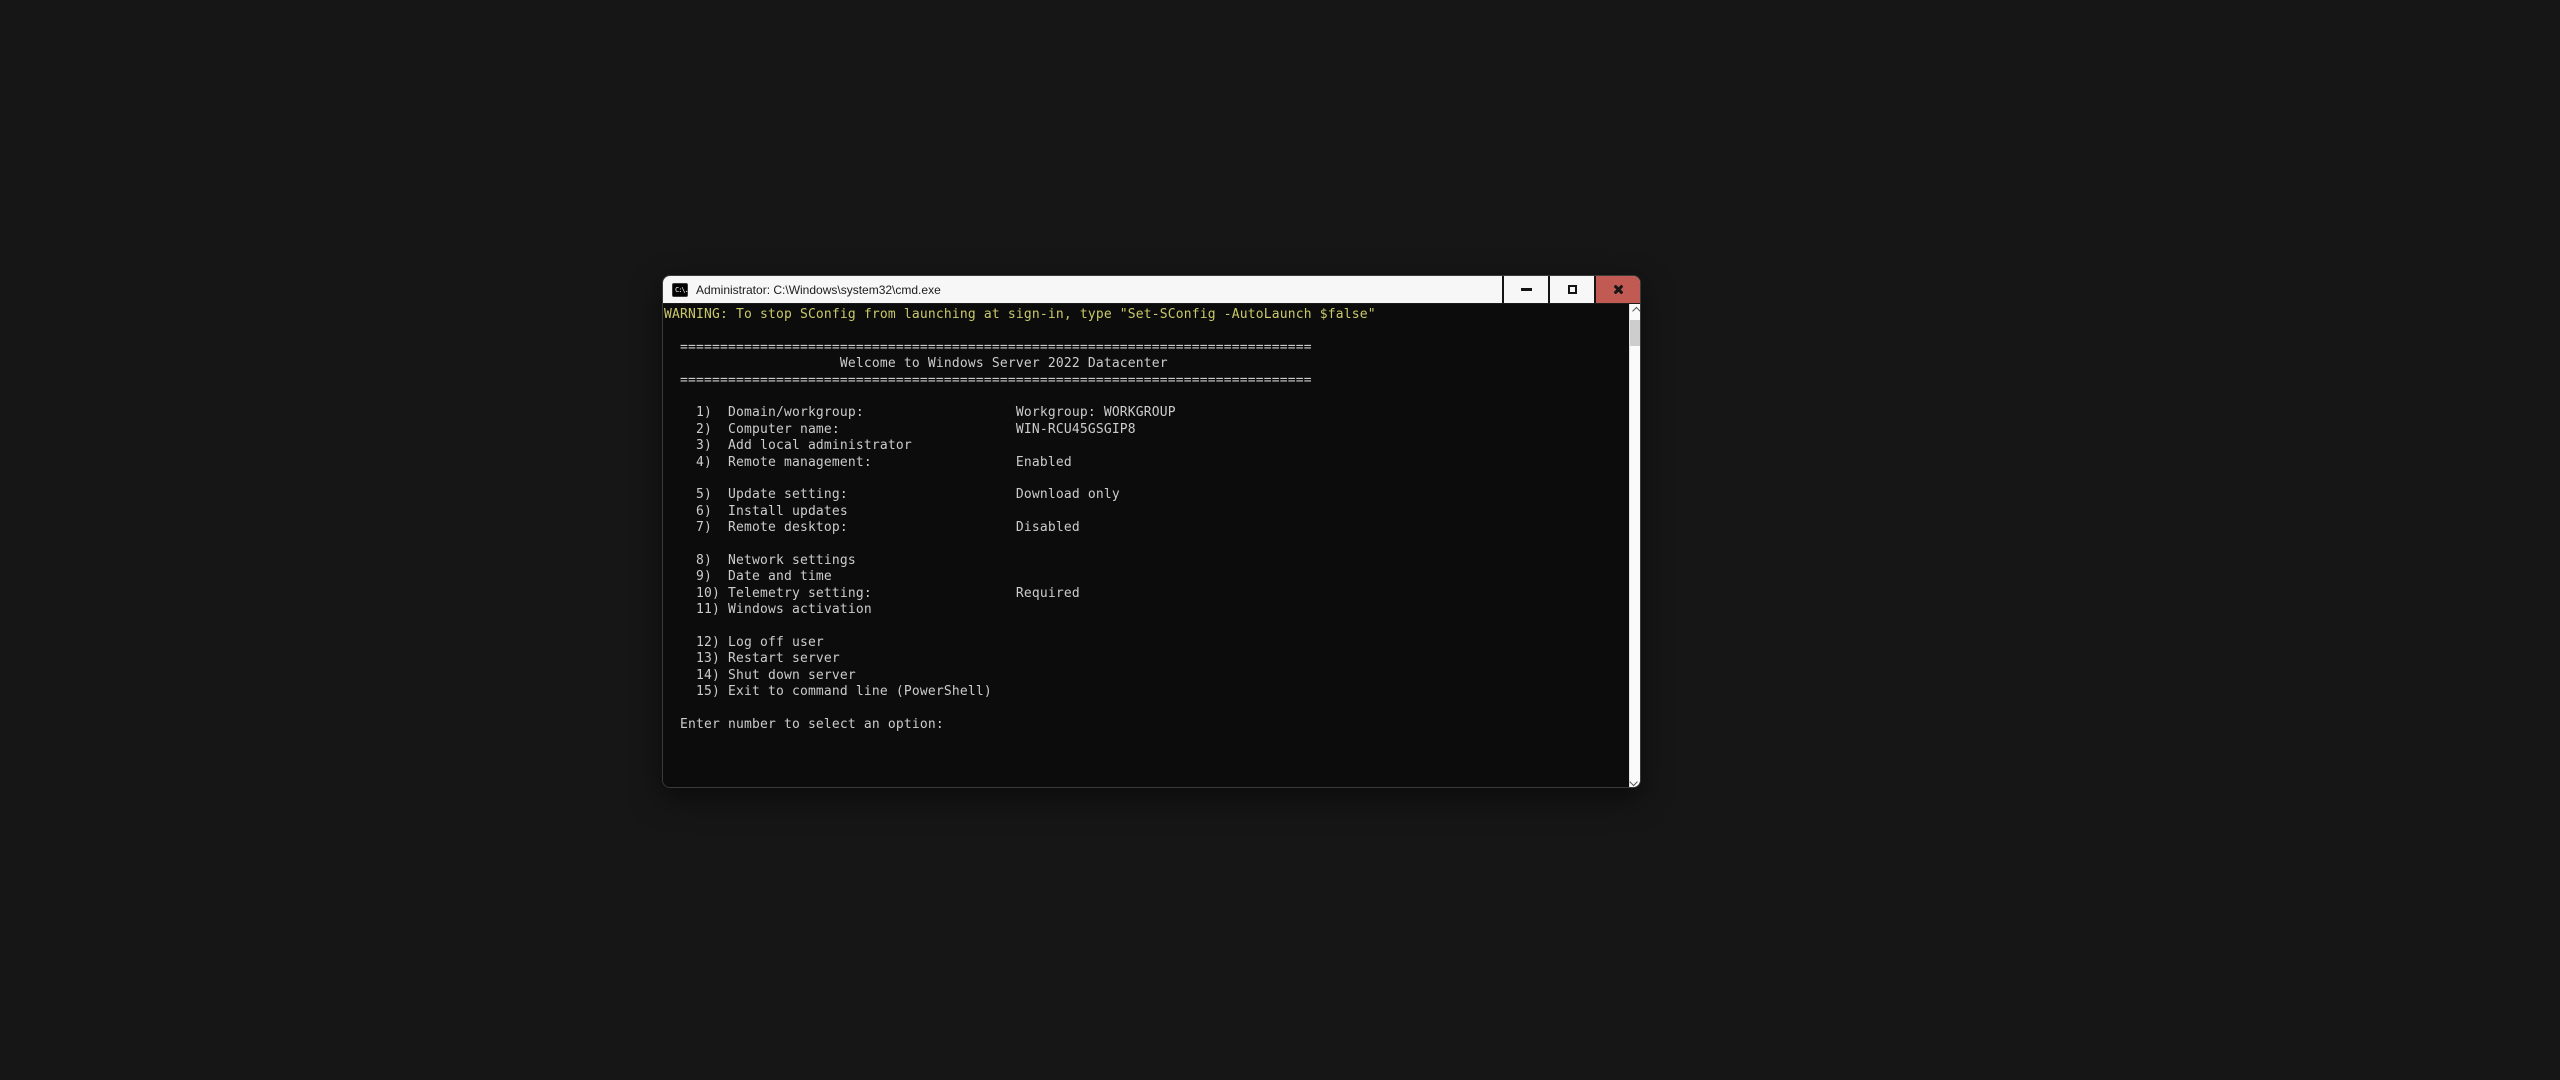 The image size is (2560, 1080). Describe the element at coordinates (760, 560) in the screenshot. I see `menu-item-line: 8) Network settings` at that location.